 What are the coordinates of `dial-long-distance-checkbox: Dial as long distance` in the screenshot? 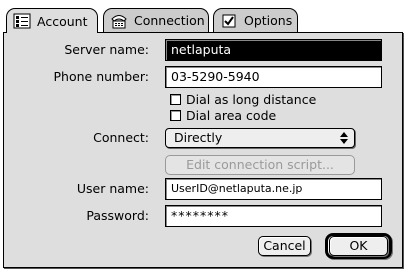 It's located at (243, 99).